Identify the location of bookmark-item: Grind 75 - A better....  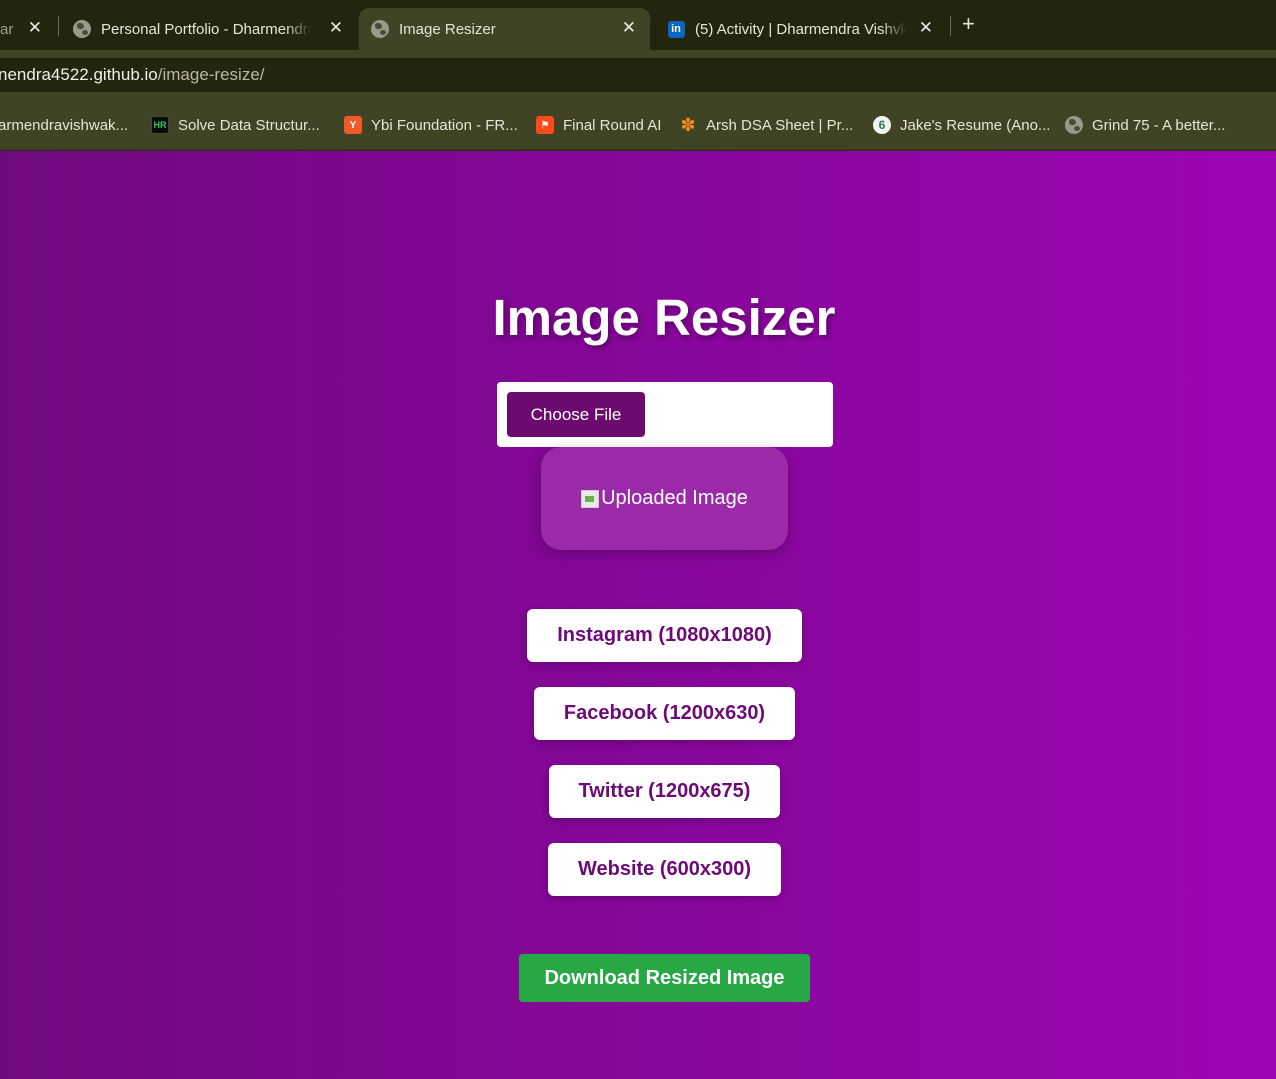
(1145, 125).